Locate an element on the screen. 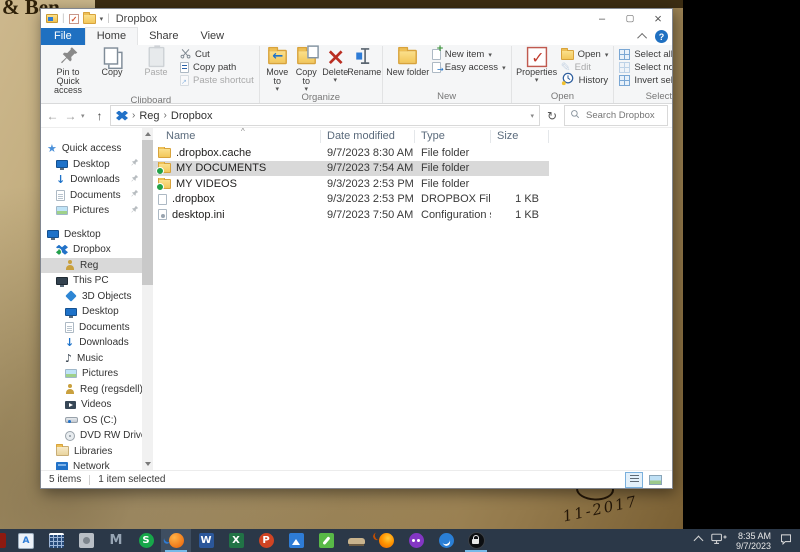  breadcrumb-segment-reg: Reg is located at coordinates (149, 116).